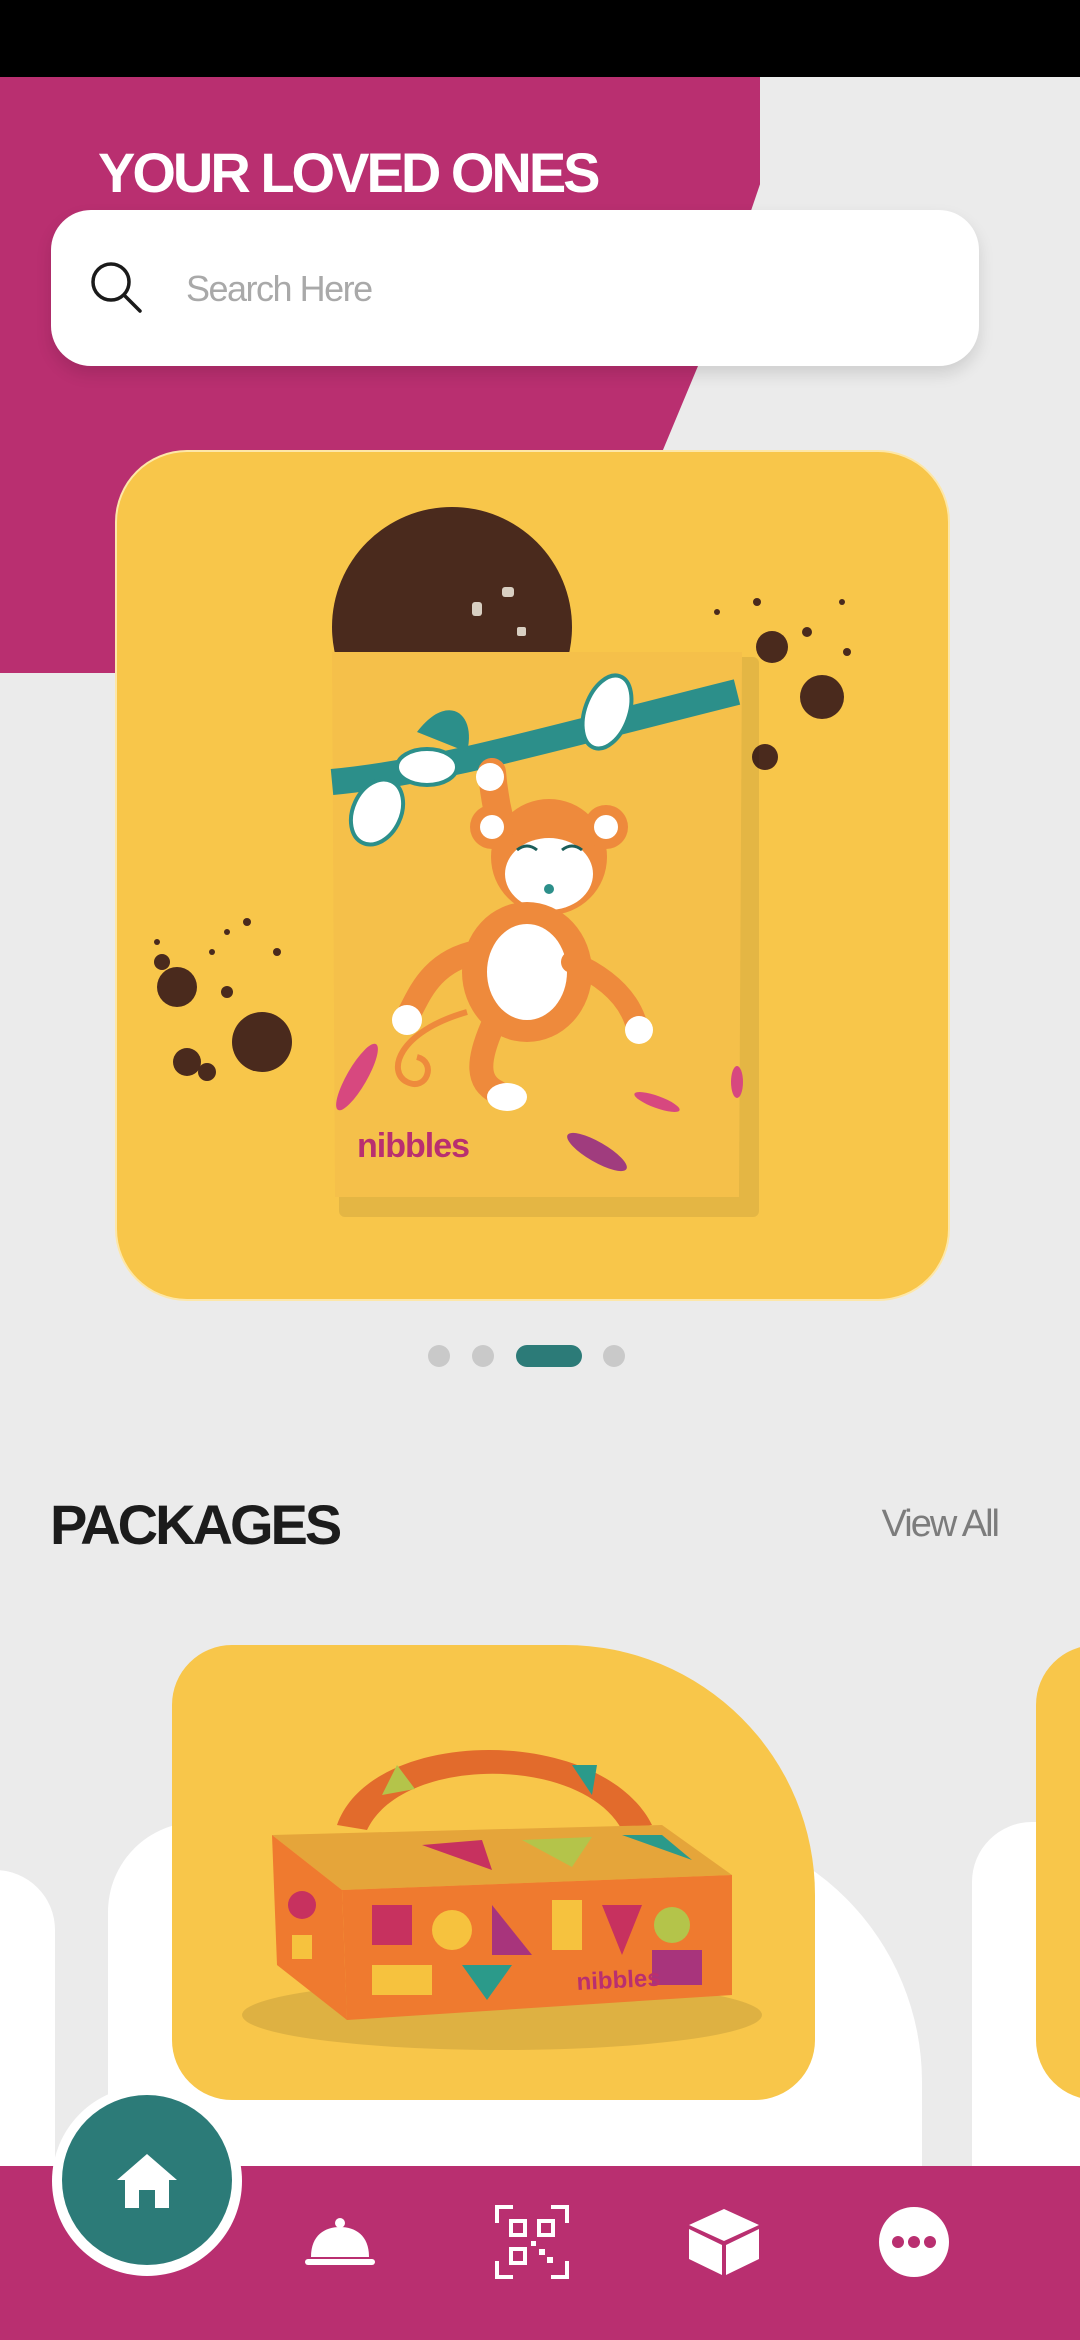 The width and height of the screenshot is (1080, 2340). I want to click on hero-title: YOUR LOVED ONES, so click(349, 172).